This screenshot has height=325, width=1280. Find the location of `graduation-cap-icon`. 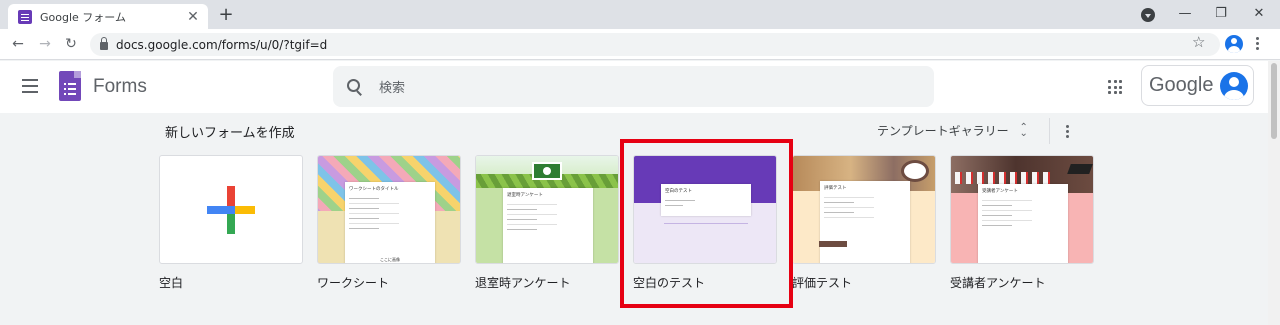

graduation-cap-icon is located at coordinates (1080, 169).